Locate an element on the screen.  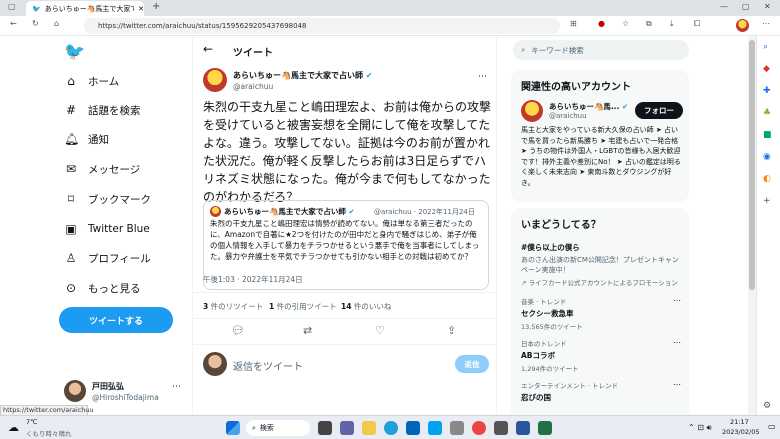
tab-close-icon: ✕ is located at coordinates (141, 9).